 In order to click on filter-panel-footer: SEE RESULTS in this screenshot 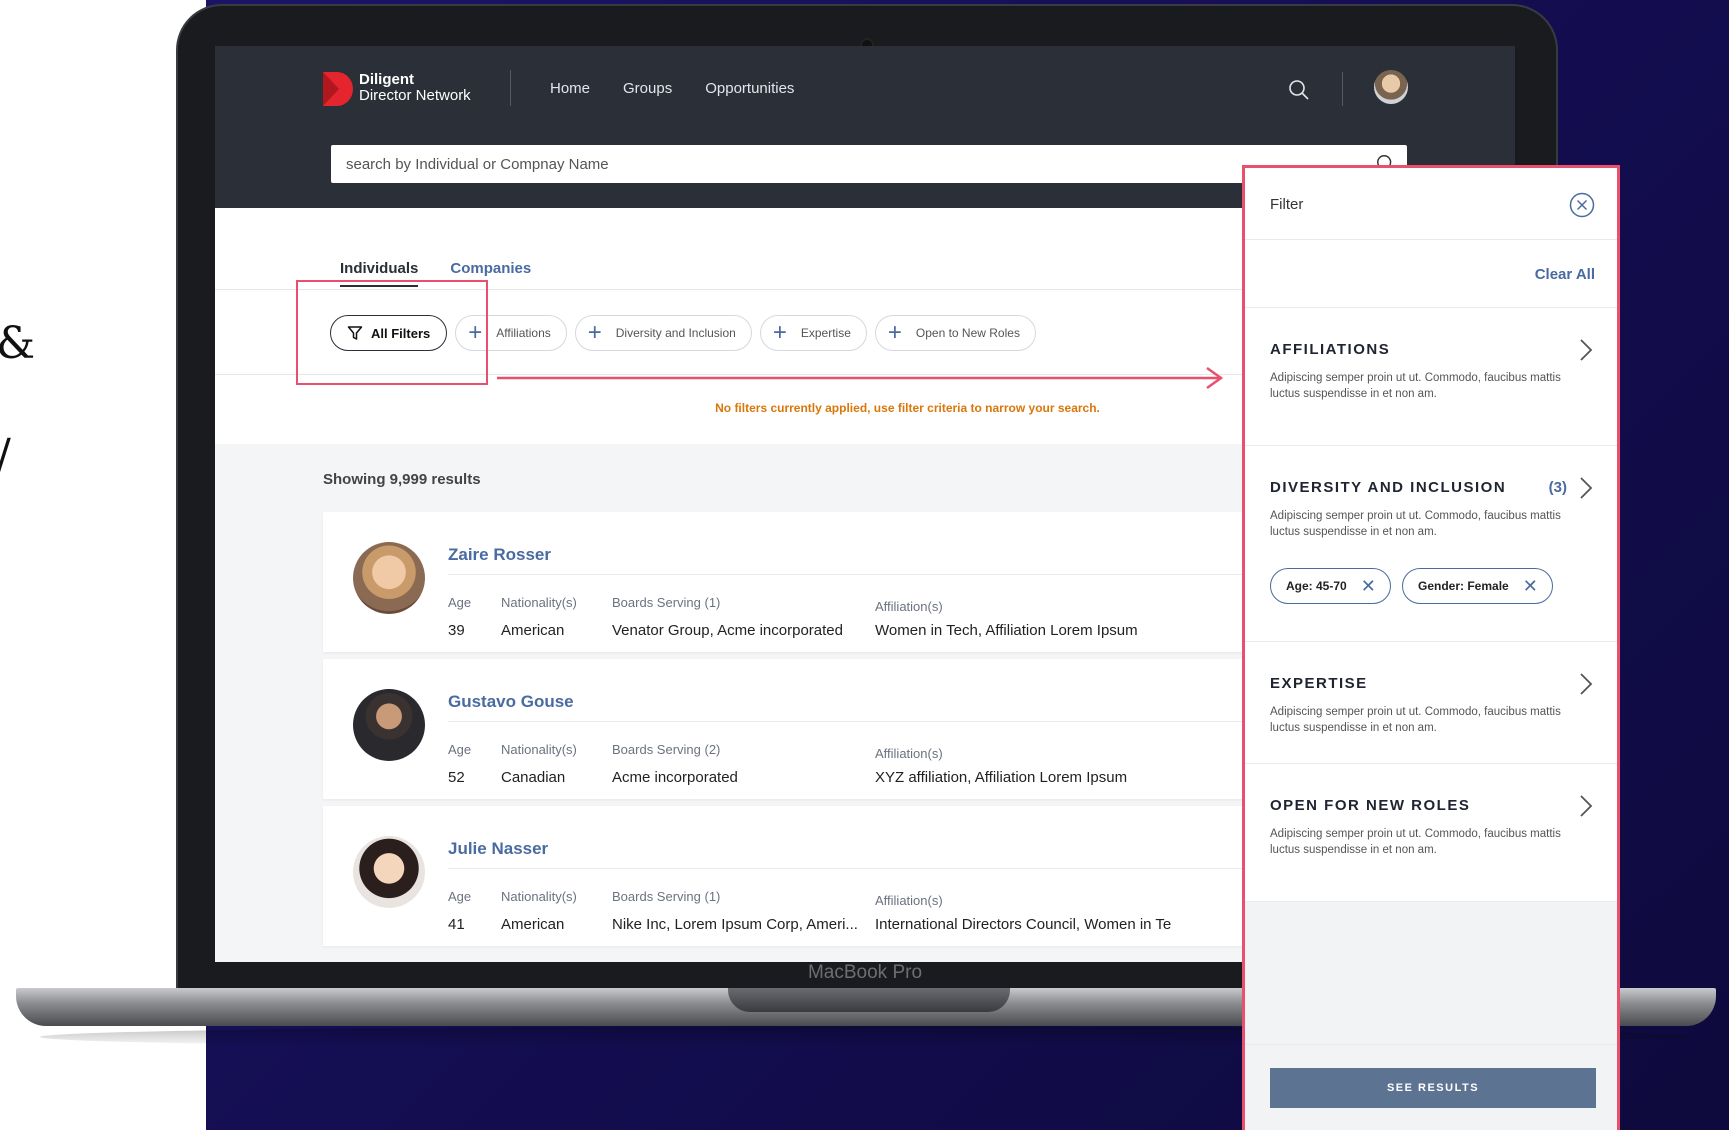, I will do `click(1431, 1087)`.